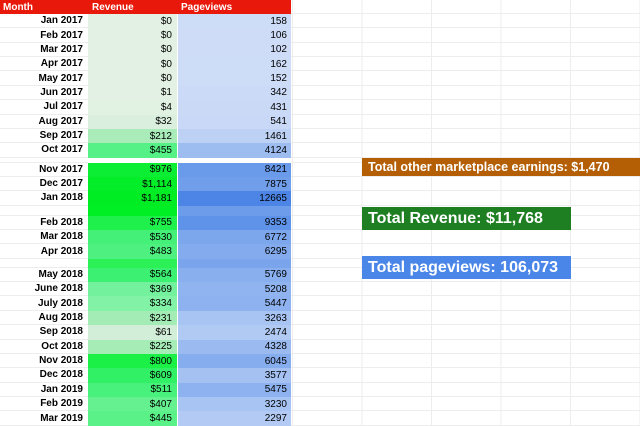  What do you see at coordinates (44, 237) in the screenshot?
I see `month-cell: Mar 2018` at bounding box center [44, 237].